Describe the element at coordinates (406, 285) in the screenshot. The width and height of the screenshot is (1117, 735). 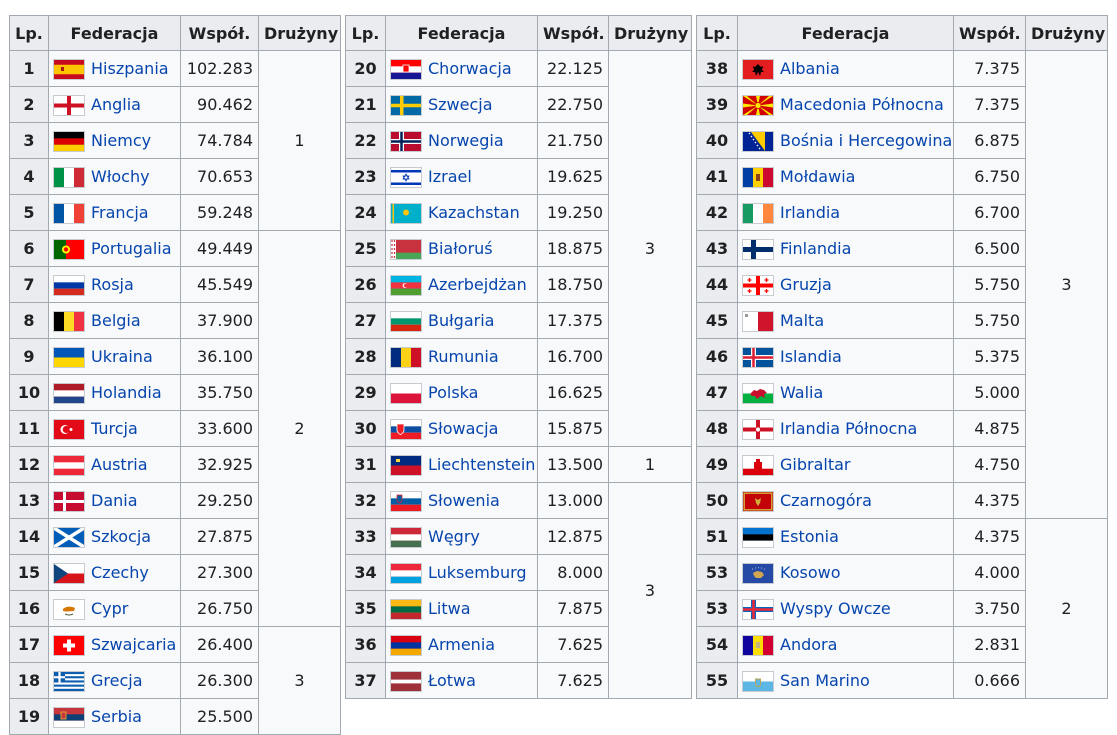
I see `azerbaijan-flag-icon` at that location.